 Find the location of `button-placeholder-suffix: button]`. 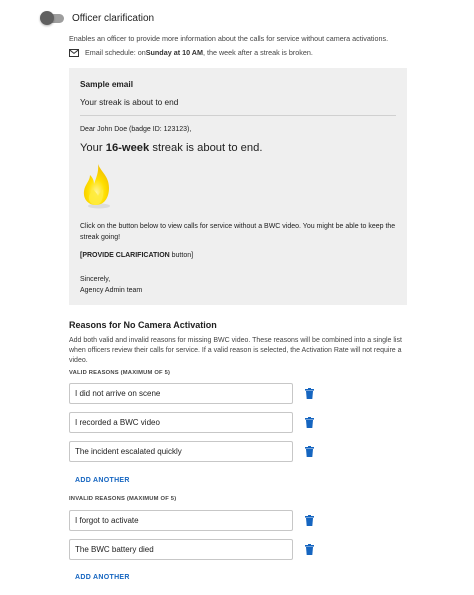

button-placeholder-suffix: button] is located at coordinates (181, 255).